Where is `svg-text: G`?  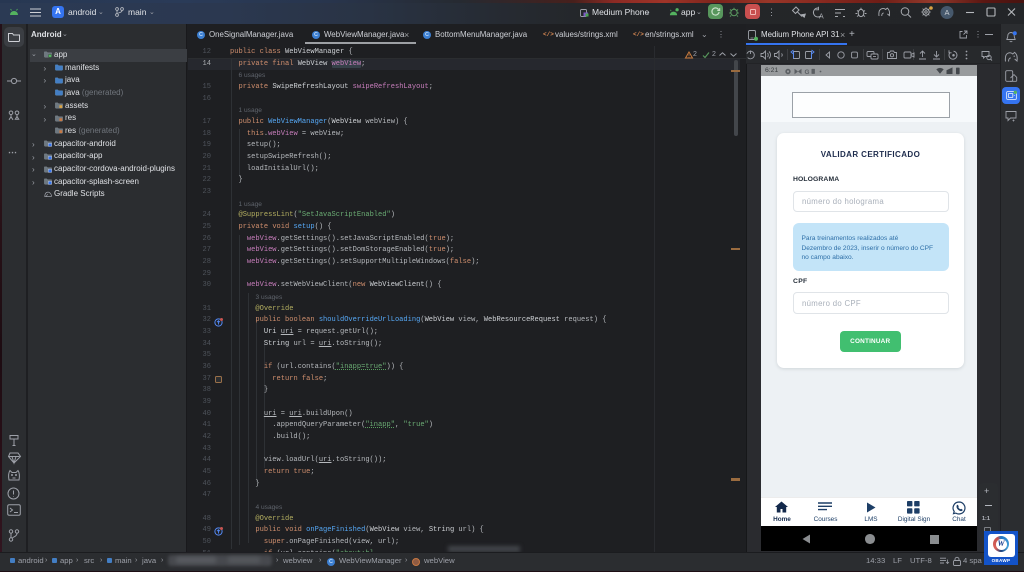
svg-text: G is located at coordinates (807, 71).